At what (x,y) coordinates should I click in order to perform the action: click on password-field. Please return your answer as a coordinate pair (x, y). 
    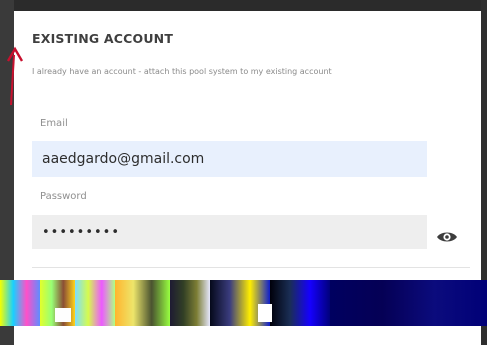
    Looking at the image, I should click on (229, 232).